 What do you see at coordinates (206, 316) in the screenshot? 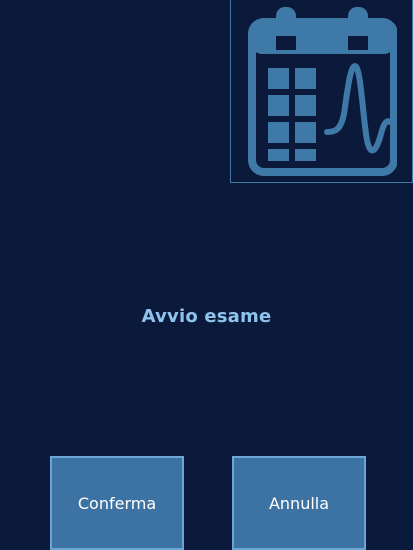
I see `status-message: Avvio esame` at bounding box center [206, 316].